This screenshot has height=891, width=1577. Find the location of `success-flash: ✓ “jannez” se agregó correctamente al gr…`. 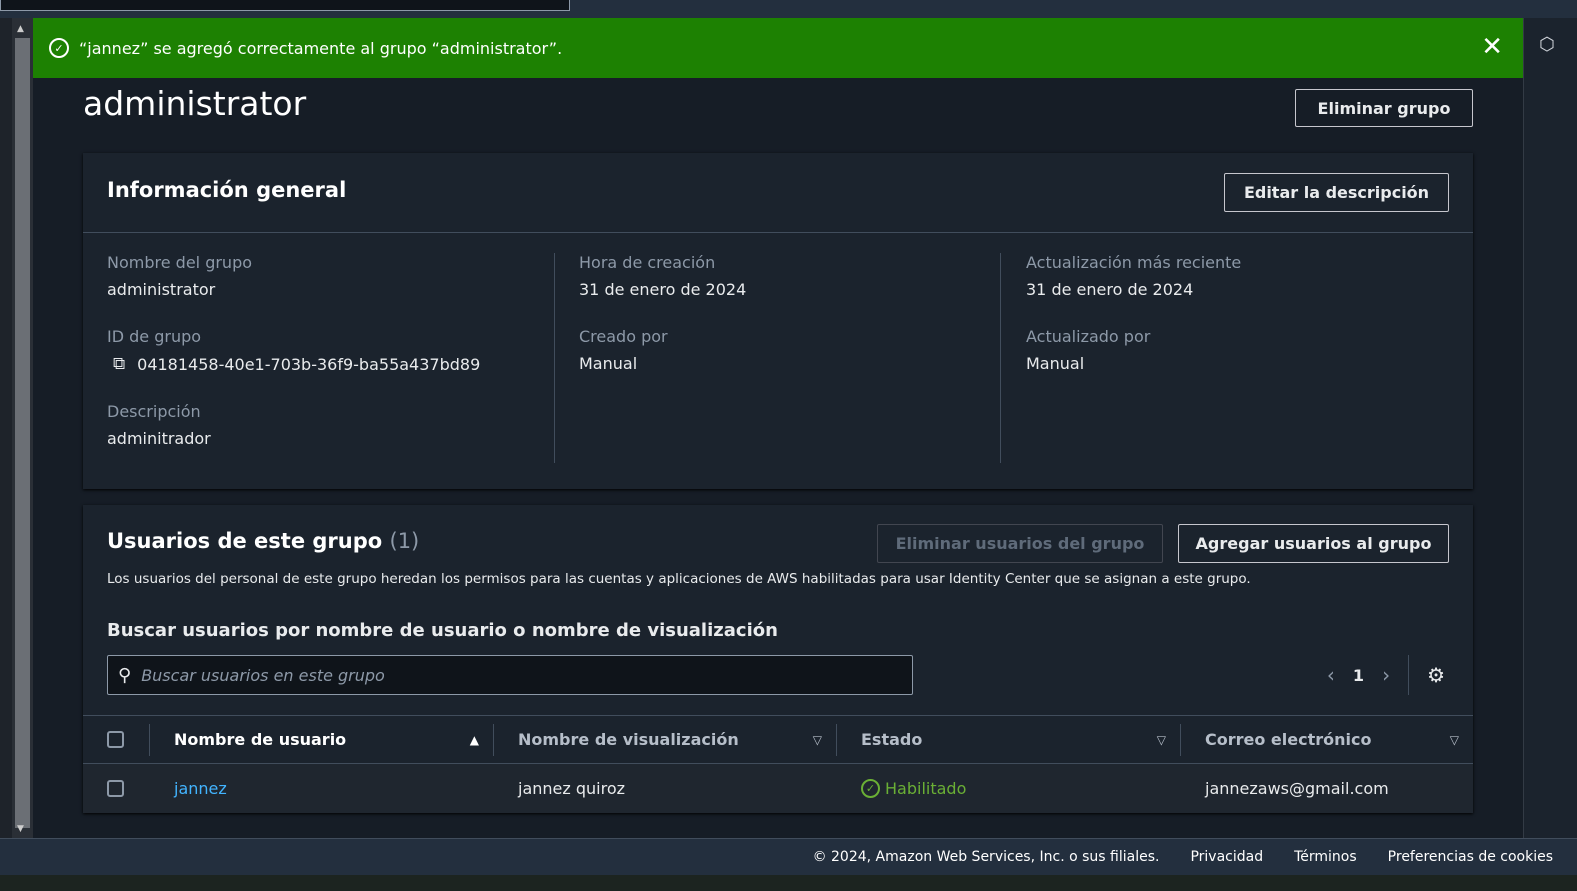

success-flash: ✓ “jannez” se agregó correctamente al gr… is located at coordinates (778, 48).